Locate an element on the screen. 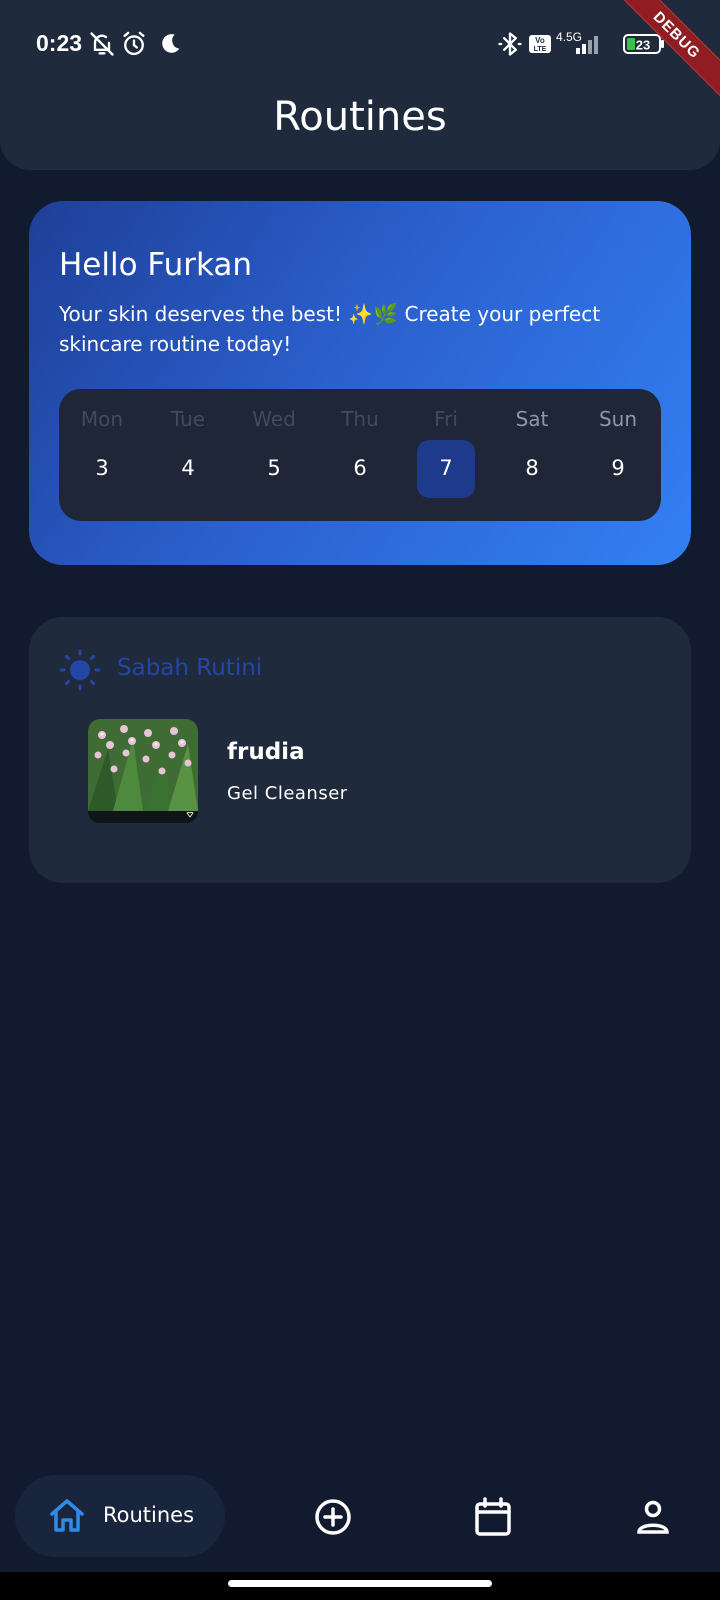  svg-text: LTE is located at coordinates (540, 49).